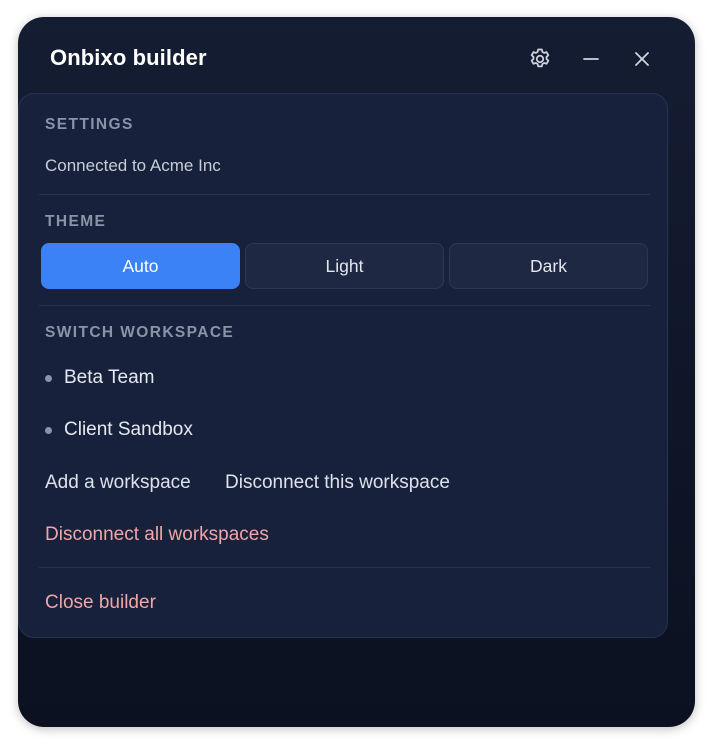  Describe the element at coordinates (140, 266) in the screenshot. I see `theme-auto-button: Auto` at that location.